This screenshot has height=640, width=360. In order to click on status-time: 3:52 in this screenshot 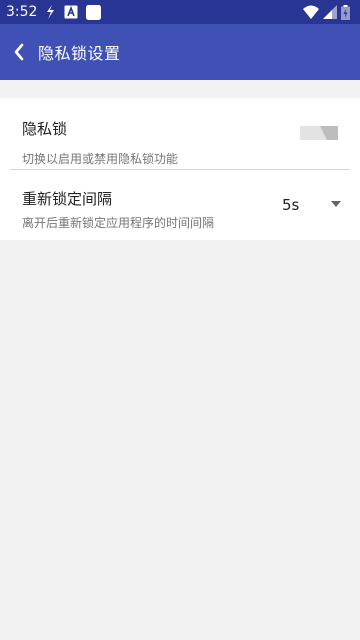, I will do `click(22, 12)`.